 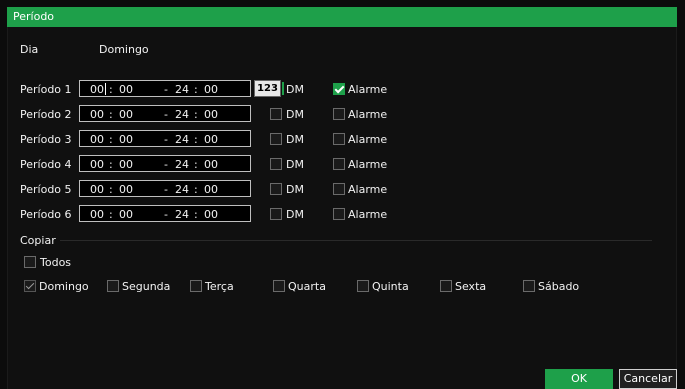 What do you see at coordinates (46, 164) in the screenshot?
I see `period-label: Período 4` at bounding box center [46, 164].